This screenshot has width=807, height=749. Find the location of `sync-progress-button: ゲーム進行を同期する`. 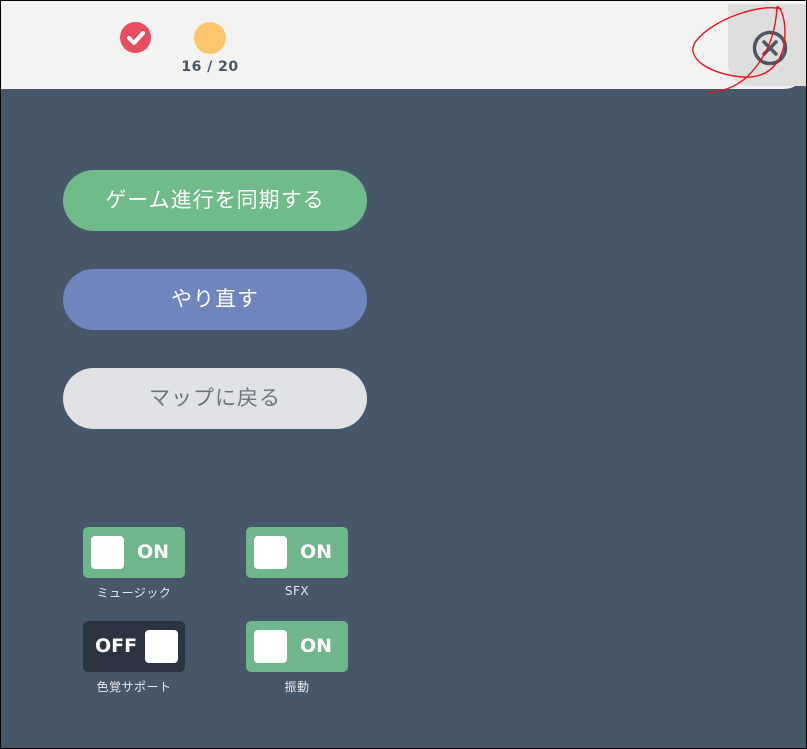

sync-progress-button: ゲーム進行を同期する is located at coordinates (215, 200).